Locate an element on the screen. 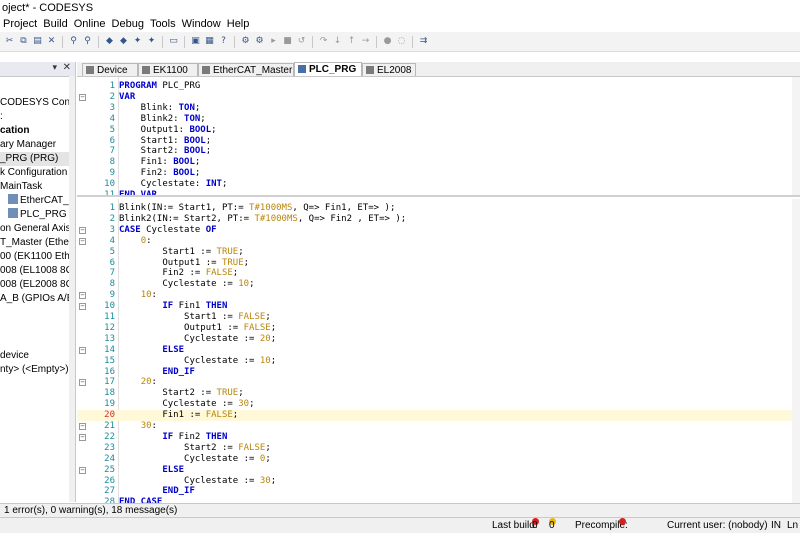  bookmark-next-icon: ✦ is located at coordinates (151, 41).